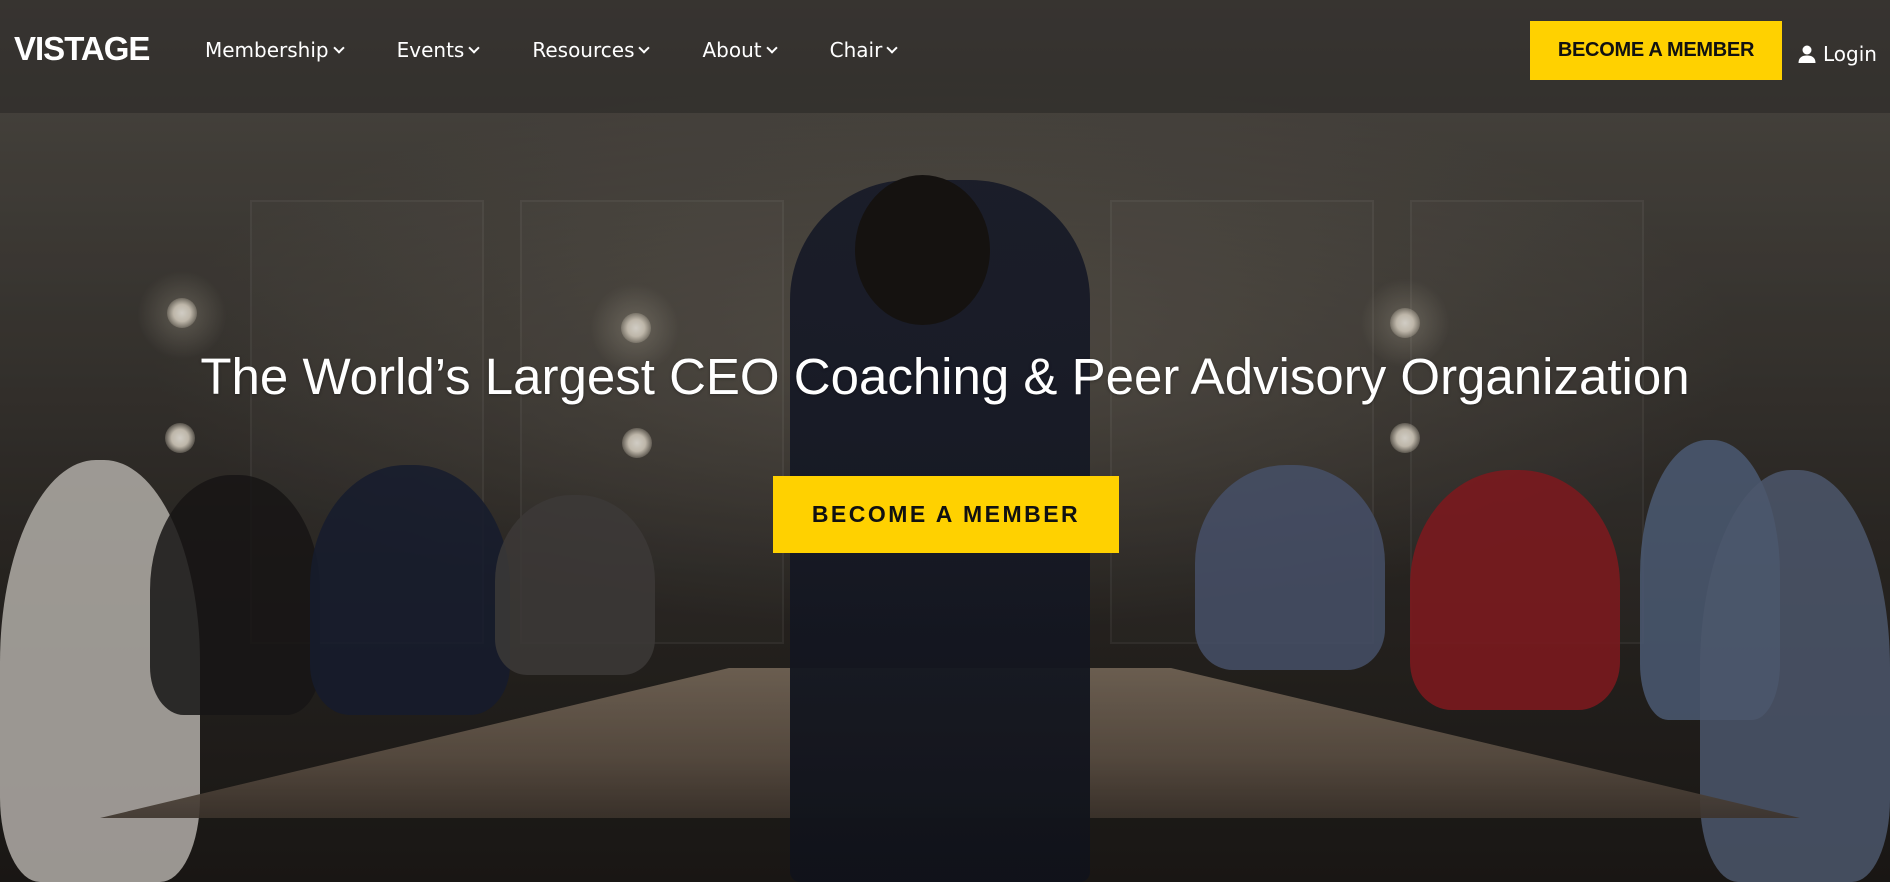  I want to click on nav-item-label: Resources, so click(583, 50).